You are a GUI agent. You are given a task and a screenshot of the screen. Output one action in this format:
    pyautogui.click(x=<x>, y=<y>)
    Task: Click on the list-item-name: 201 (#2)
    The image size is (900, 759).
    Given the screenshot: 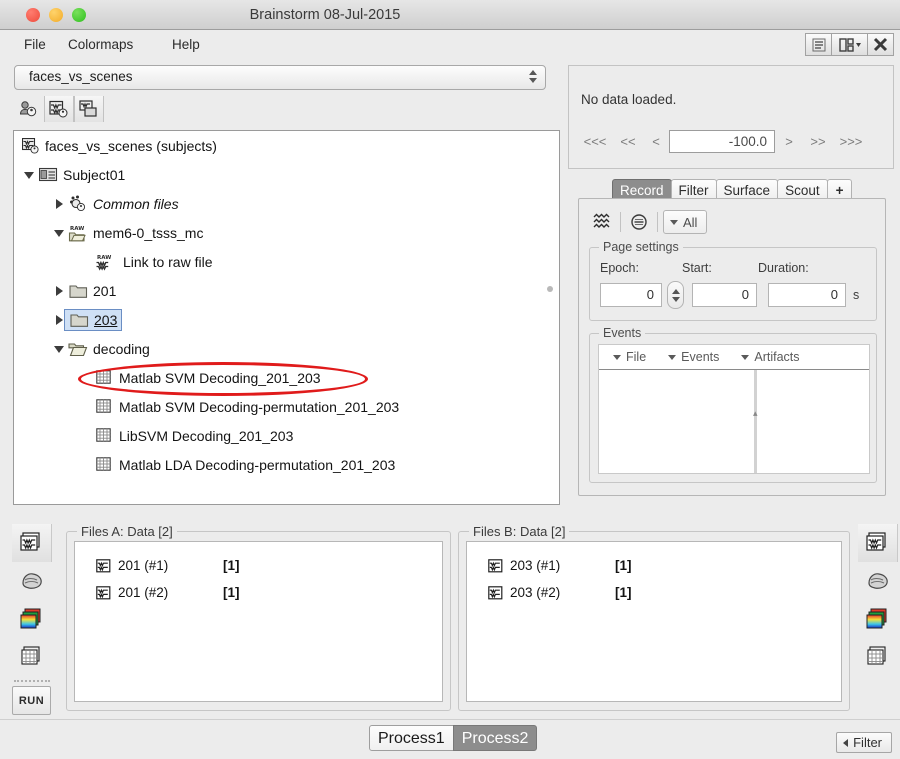 What is the action you would take?
    pyautogui.click(x=143, y=592)
    